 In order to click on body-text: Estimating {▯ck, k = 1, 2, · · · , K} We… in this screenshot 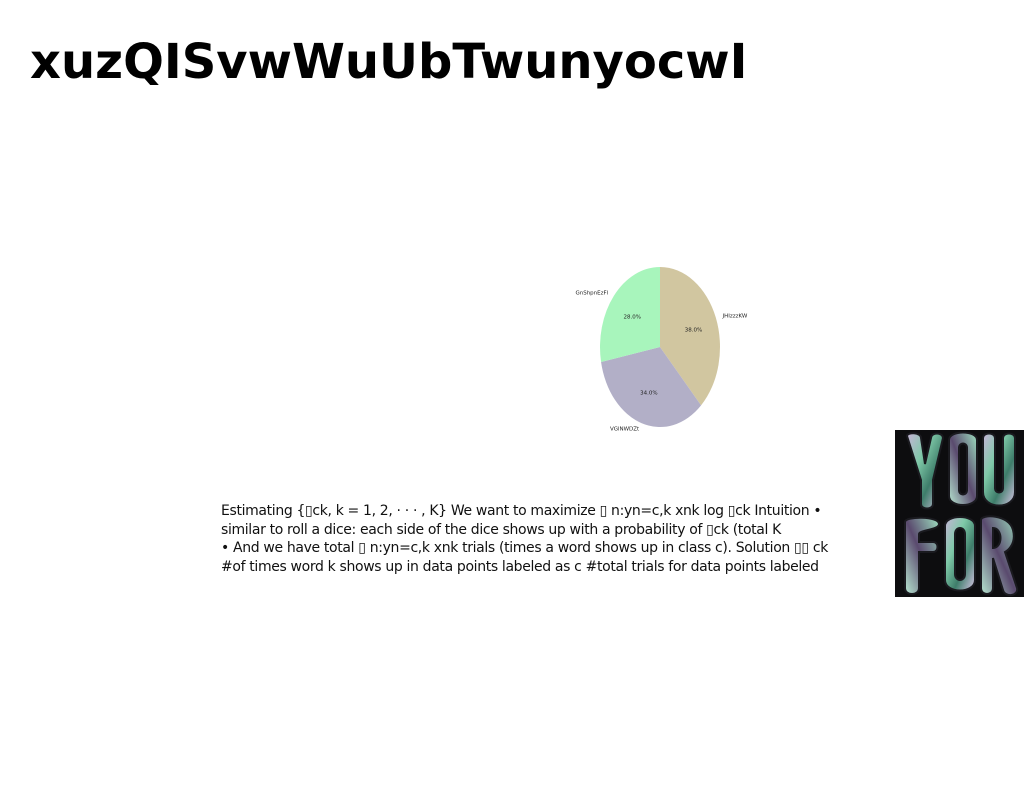, I will do `click(551, 539)`.